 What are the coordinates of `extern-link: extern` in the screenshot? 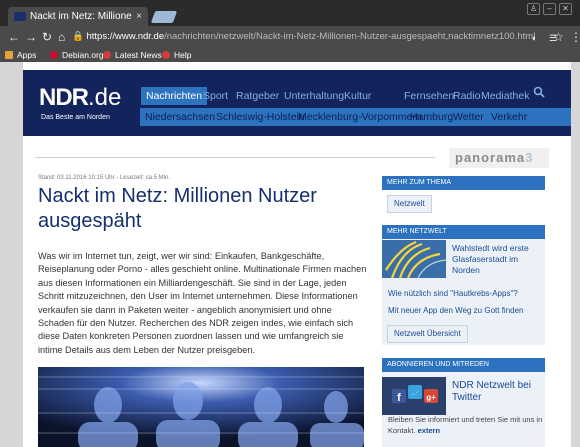 It's located at (429, 430).